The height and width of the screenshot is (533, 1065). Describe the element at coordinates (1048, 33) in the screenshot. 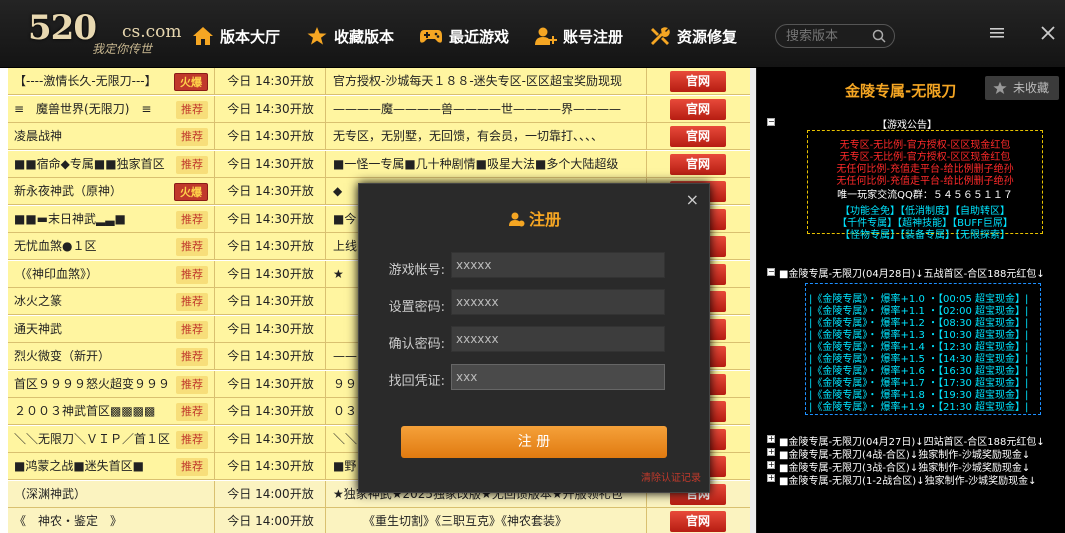

I see `close-icon` at that location.